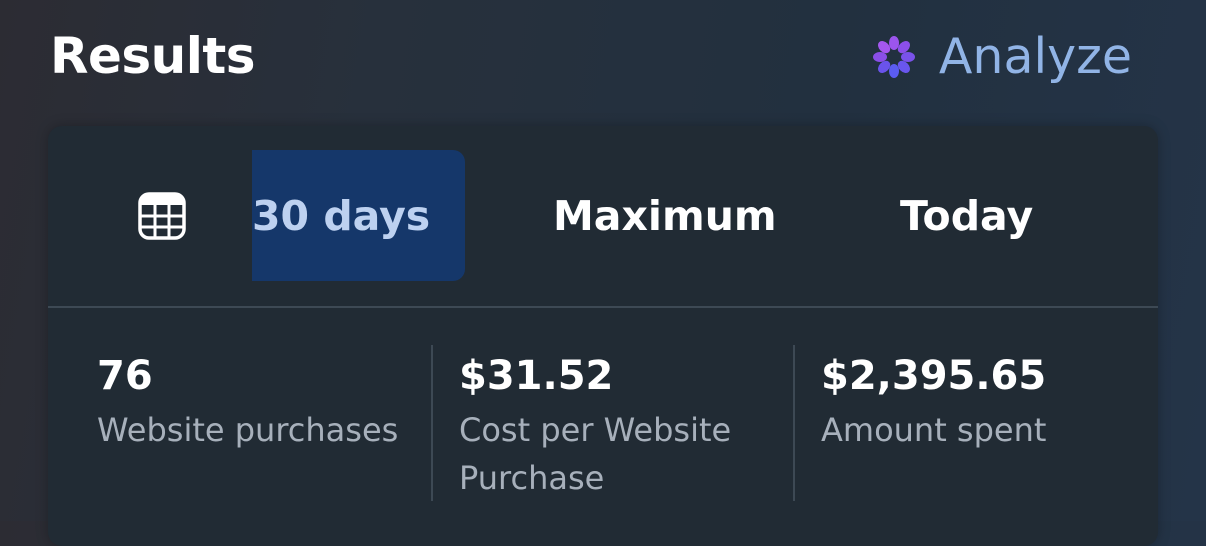 This screenshot has width=1206, height=546. Describe the element at coordinates (125, 376) in the screenshot. I see `metric-value: 76` at that location.